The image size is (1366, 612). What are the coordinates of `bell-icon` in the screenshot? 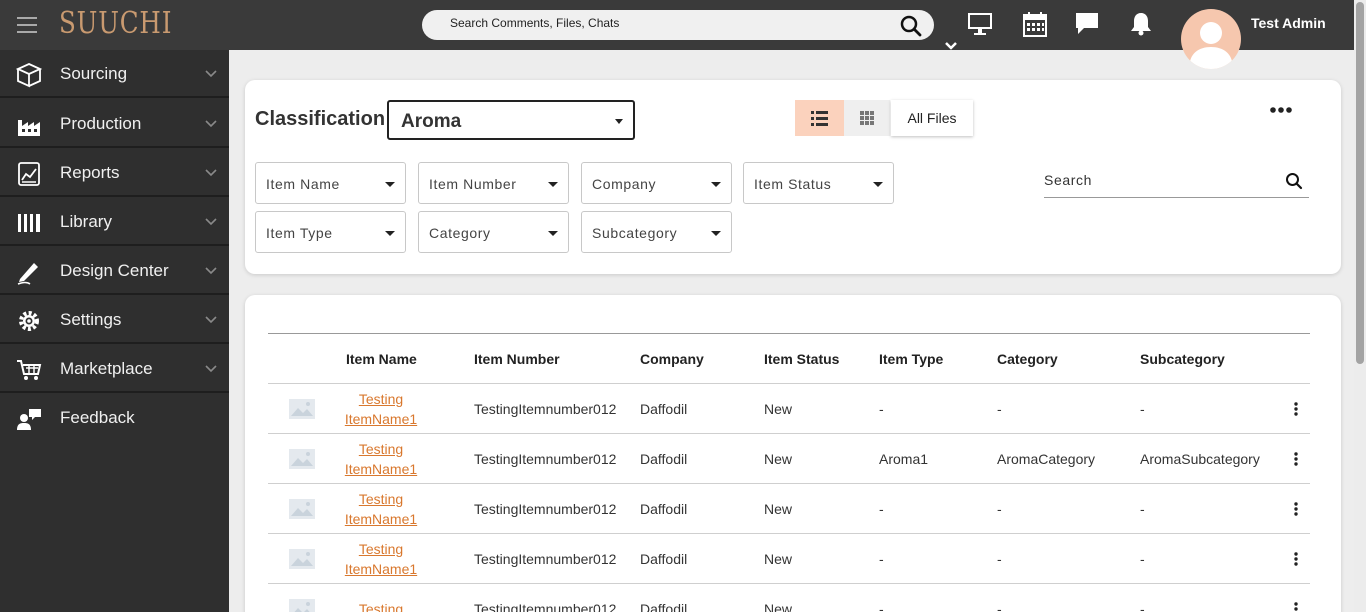 It's located at (1141, 24).